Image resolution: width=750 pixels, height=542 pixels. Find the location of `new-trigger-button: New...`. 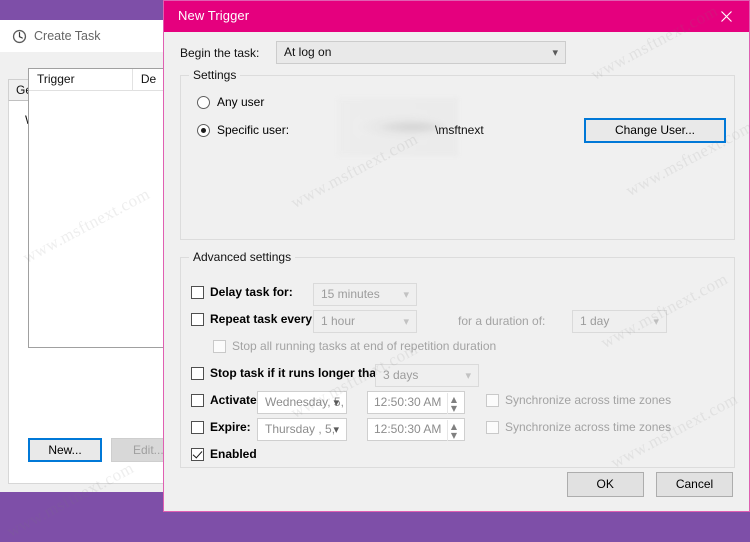

new-trigger-button: New... is located at coordinates (65, 450).